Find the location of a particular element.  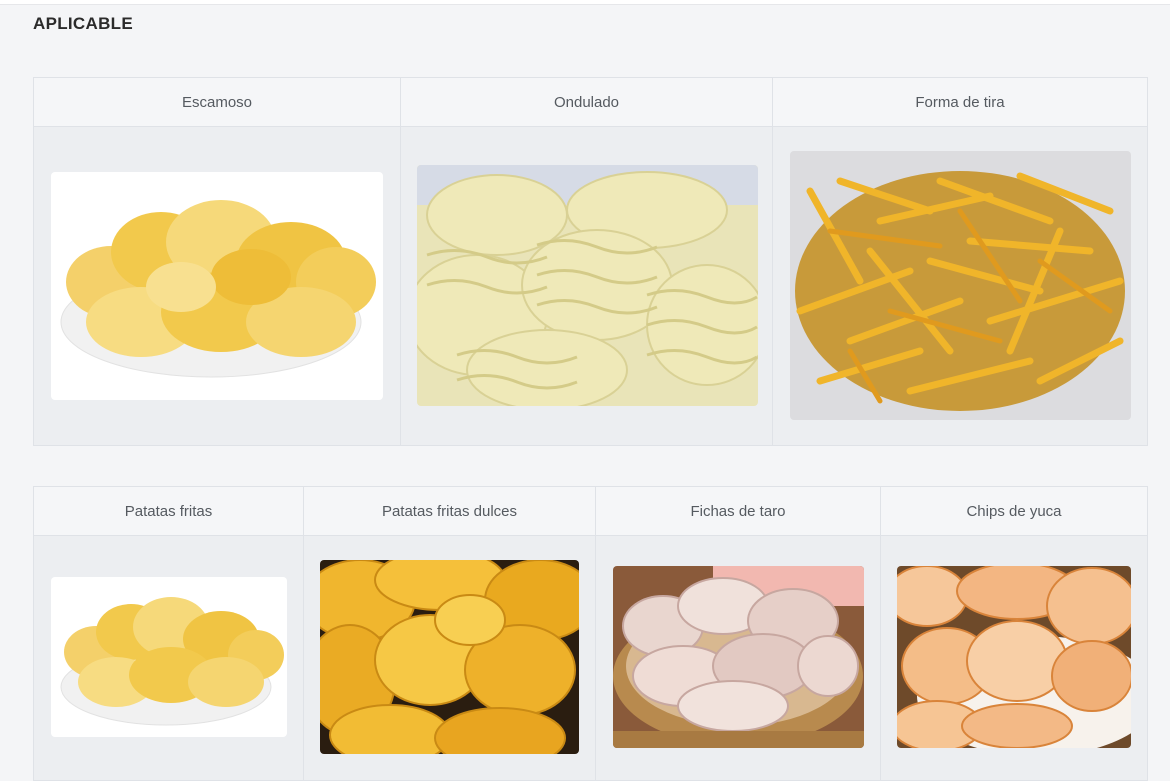

column-header: Escamoso is located at coordinates (217, 102).